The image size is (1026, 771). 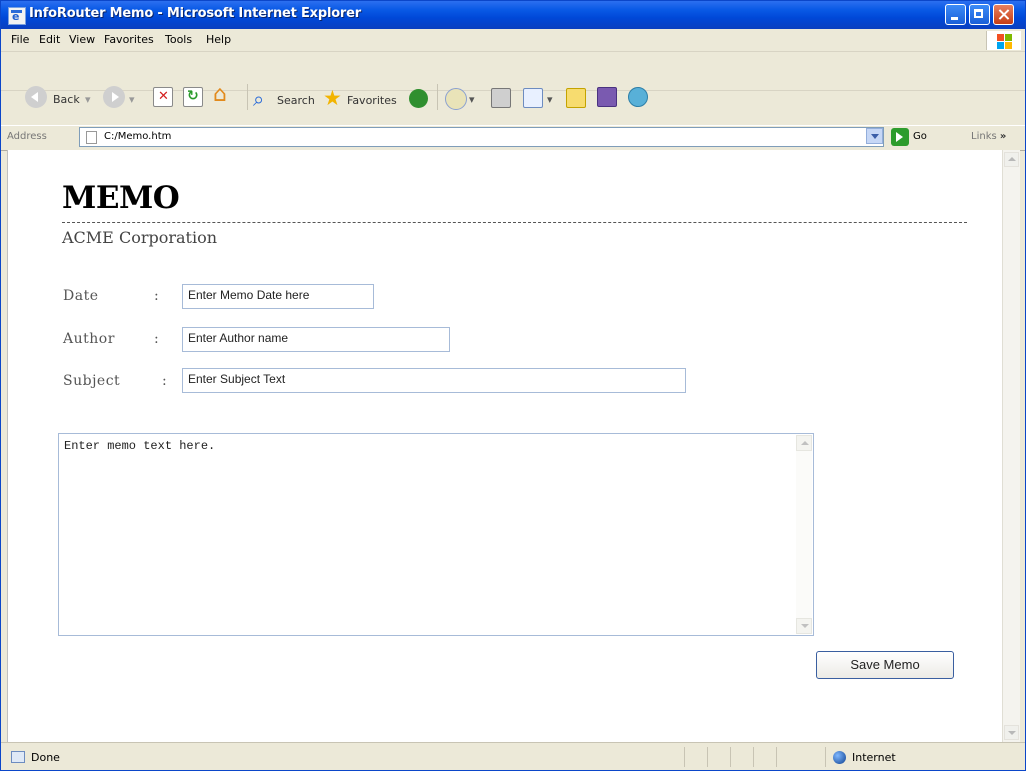 I want to click on back-dropdown-icon: ▾, so click(x=88, y=105).